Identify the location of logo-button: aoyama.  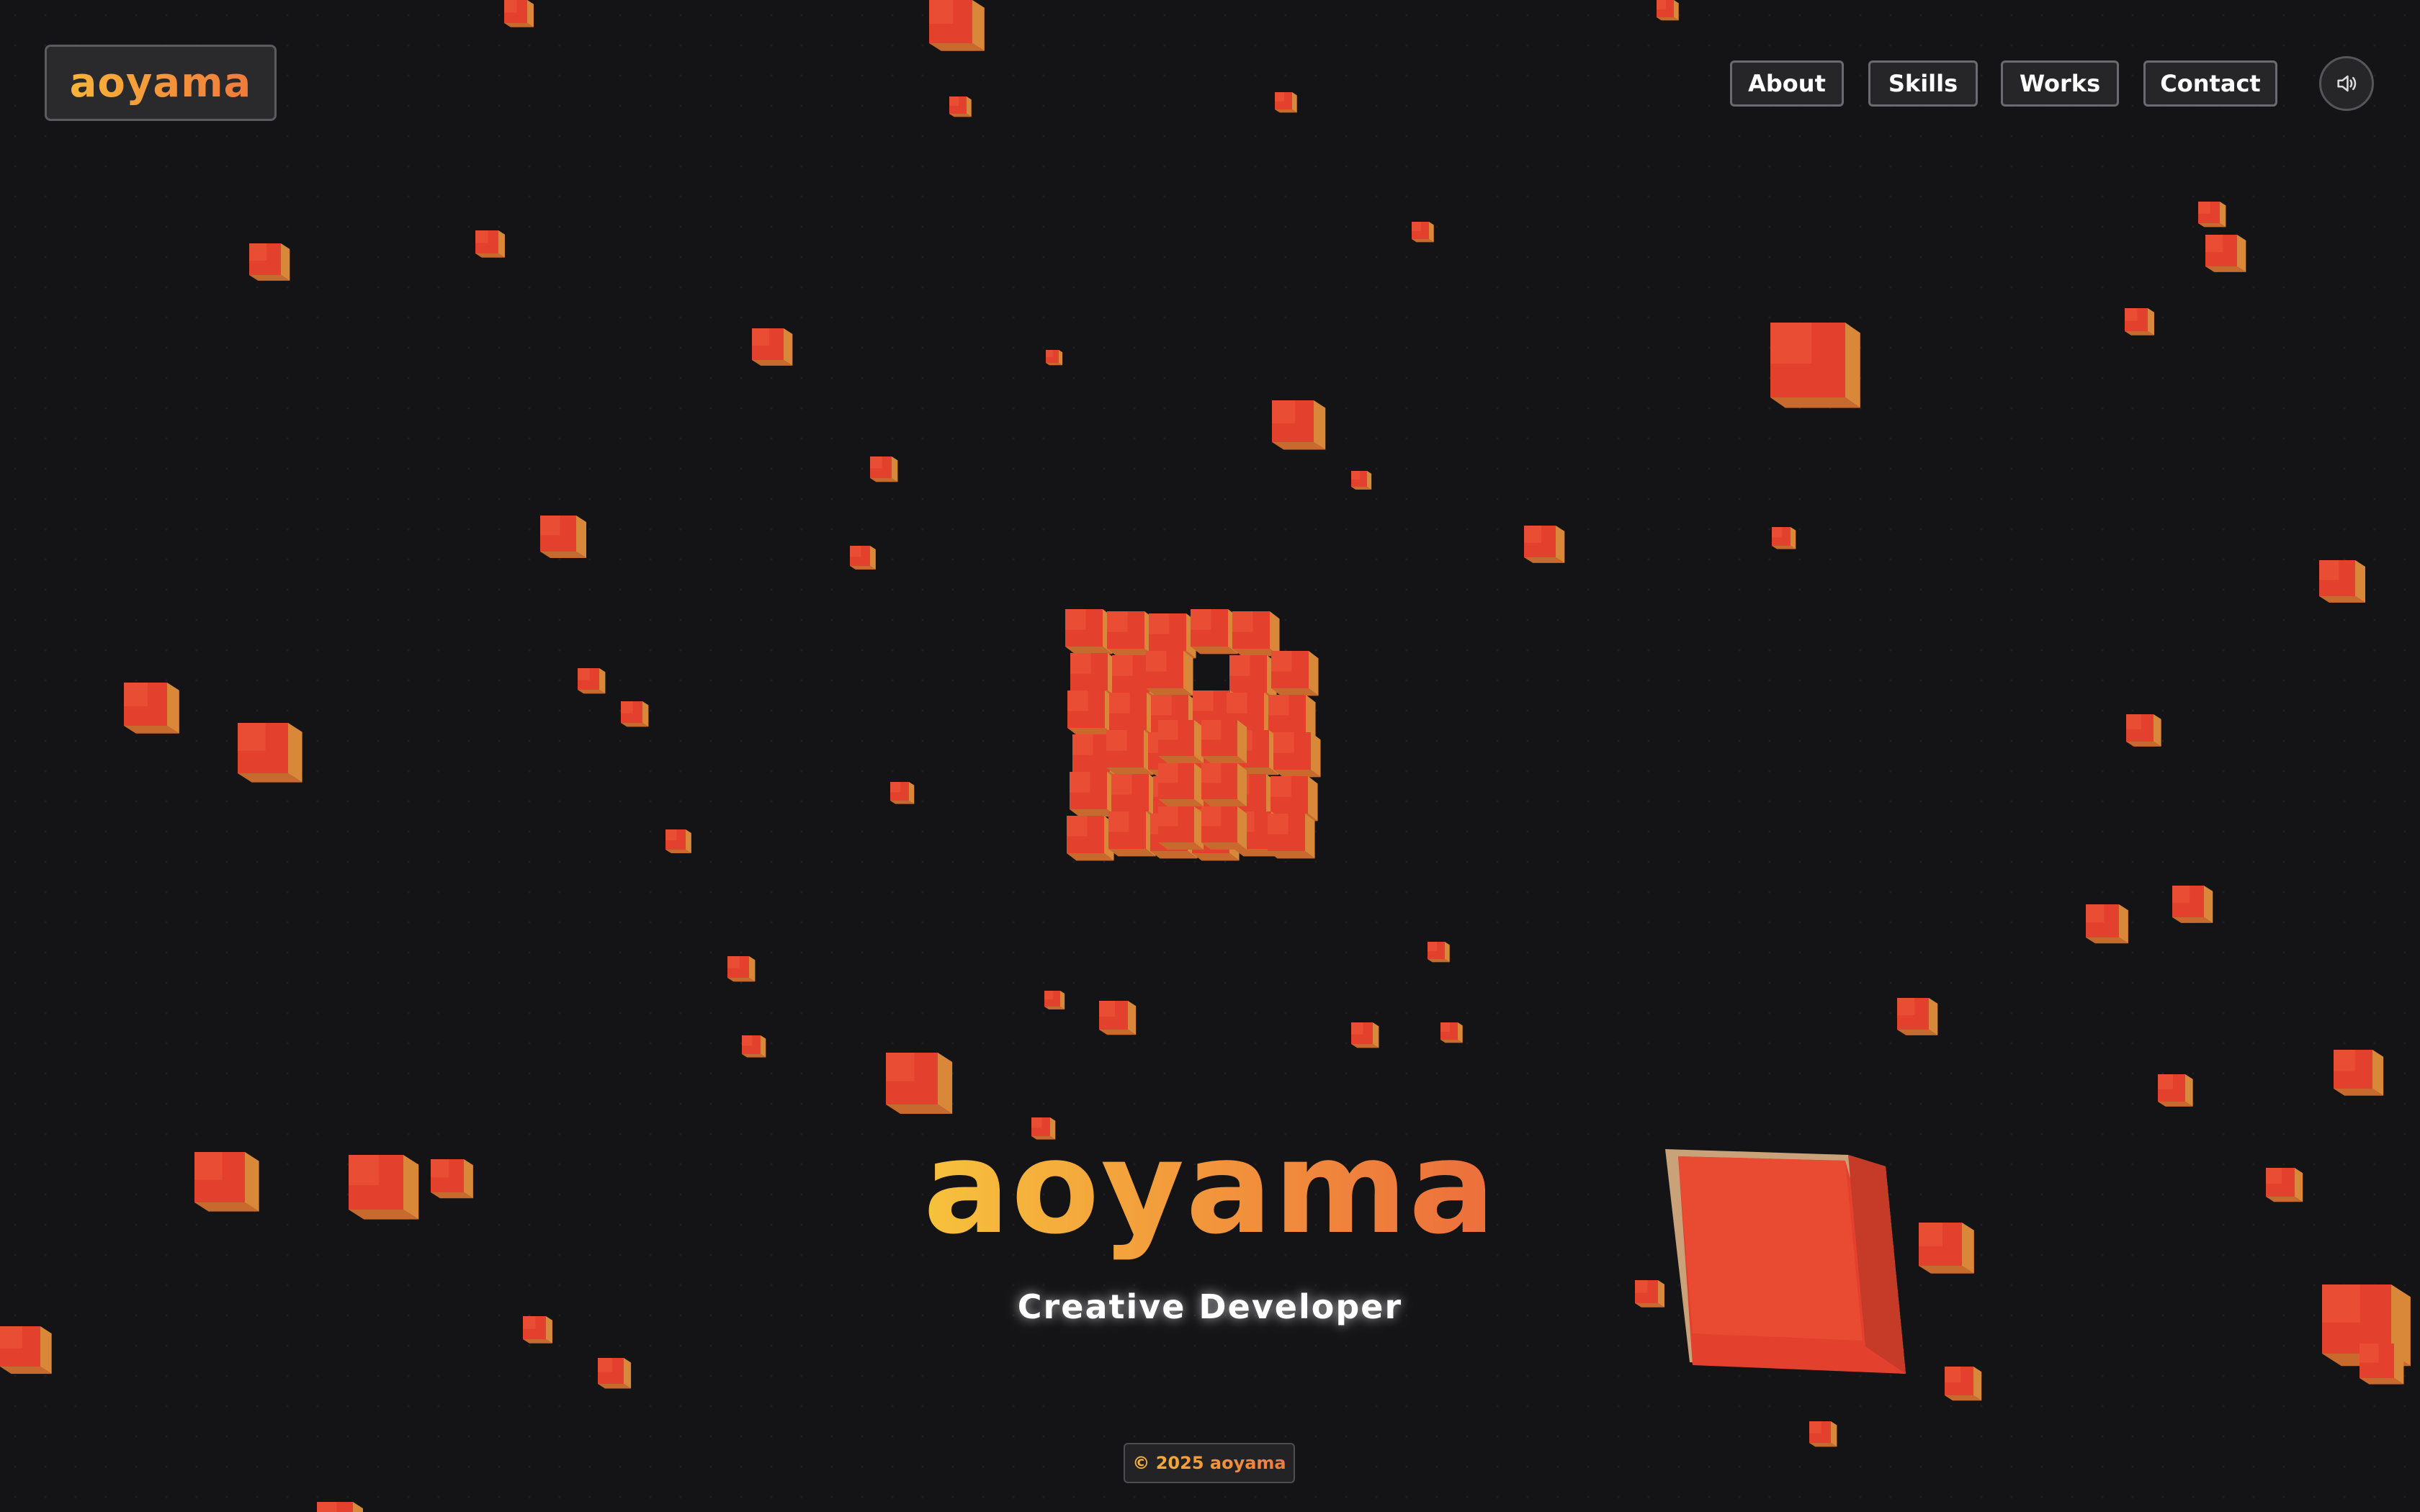
(161, 83).